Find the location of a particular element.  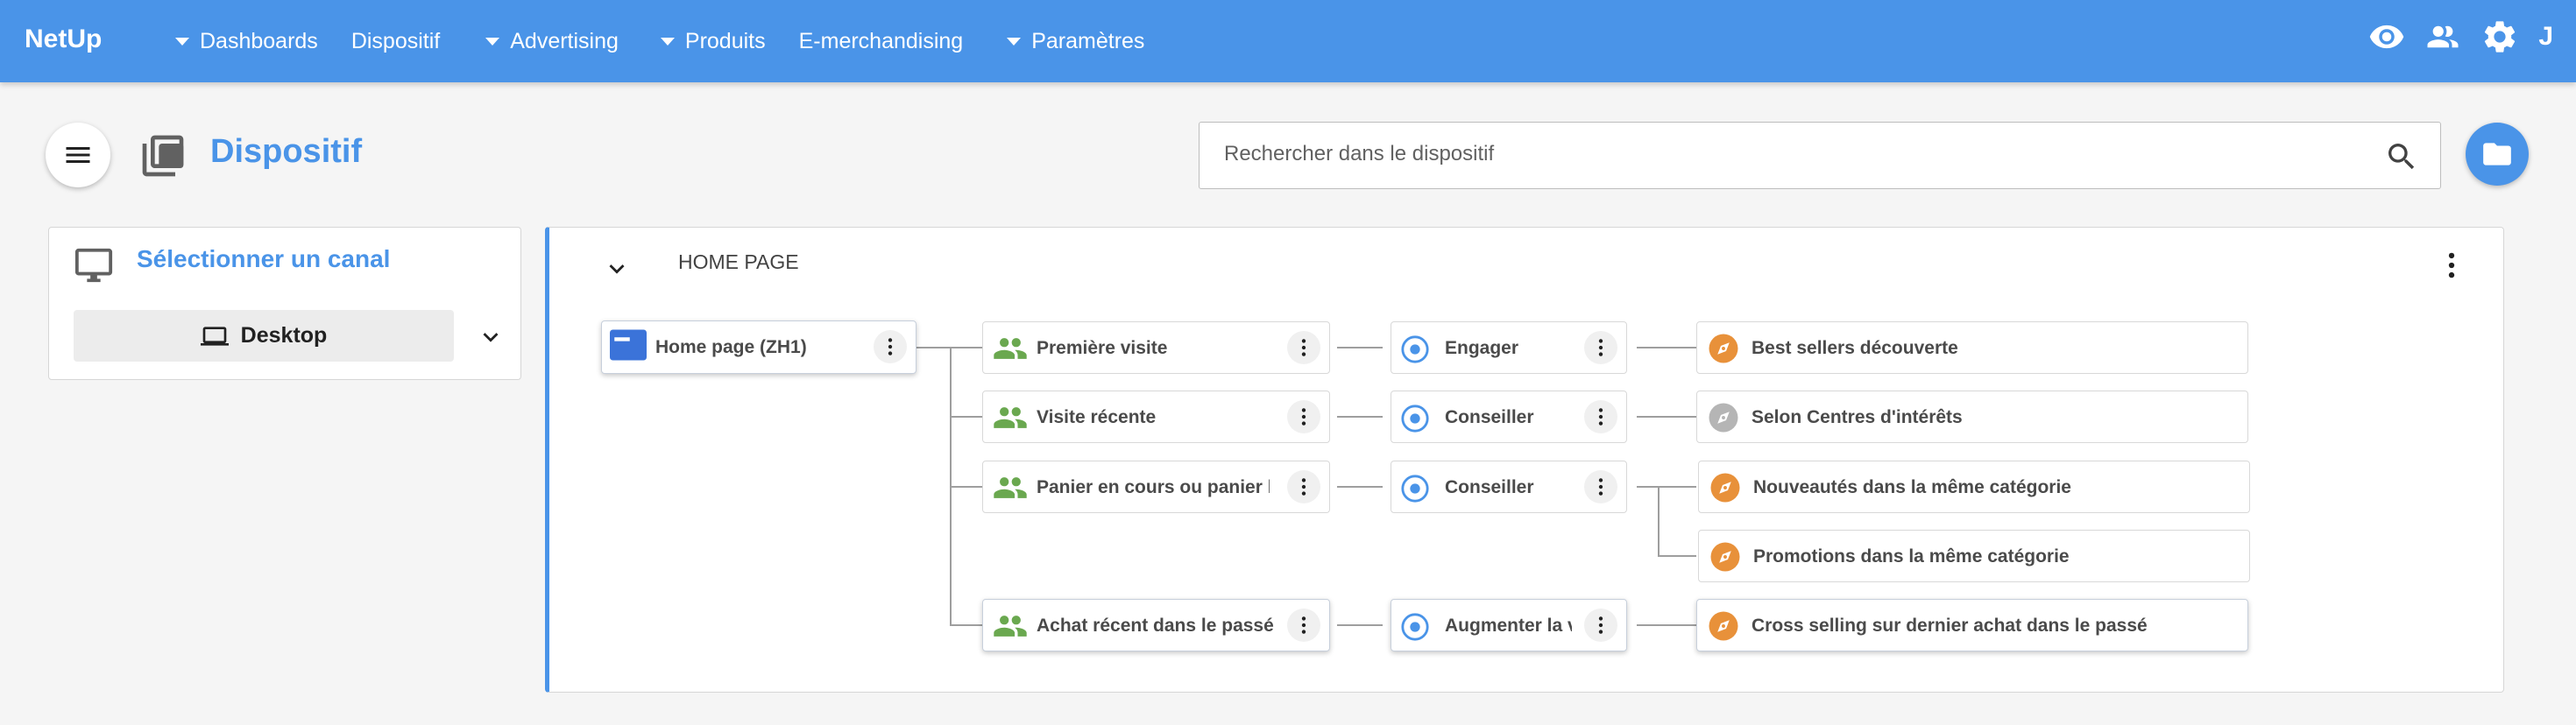

nav-dashboards: Dashboards is located at coordinates (246, 41).